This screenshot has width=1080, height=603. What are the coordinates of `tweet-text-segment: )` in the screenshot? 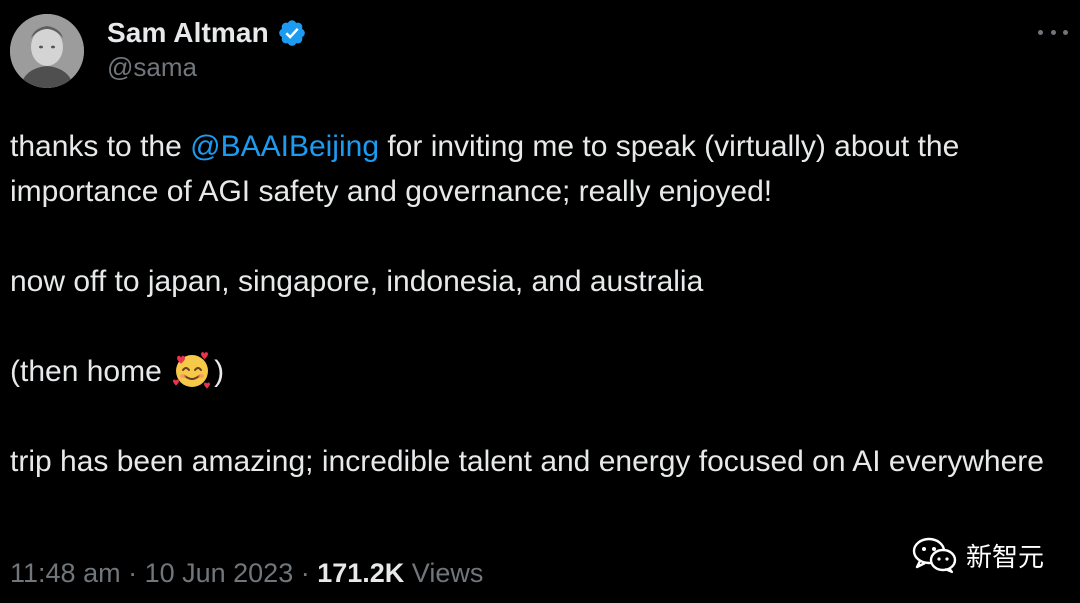 It's located at (219, 371).